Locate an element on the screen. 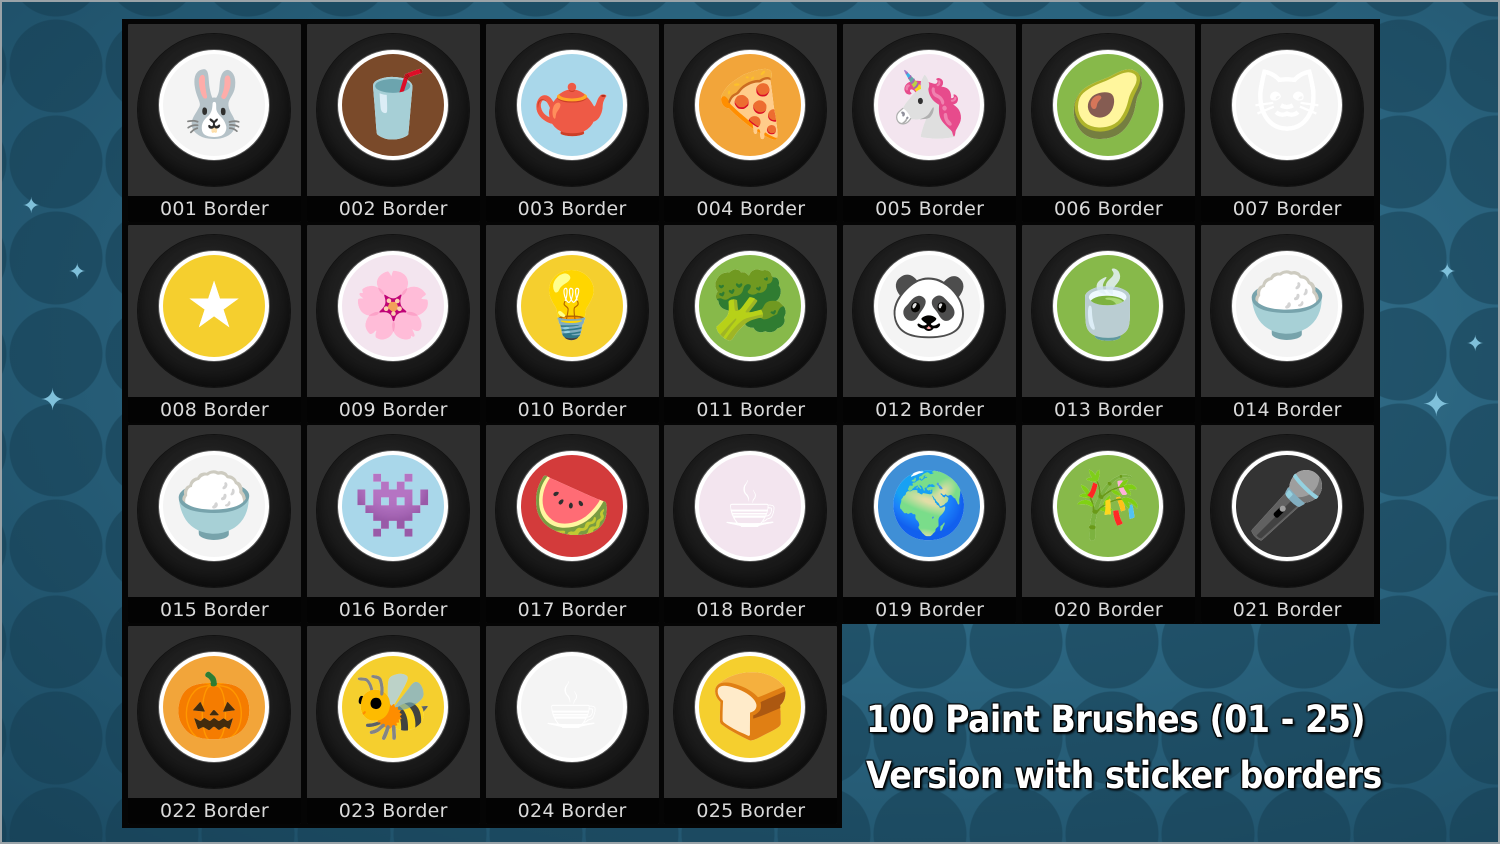  brush-tile: 🎃 022 Border is located at coordinates (214, 724).